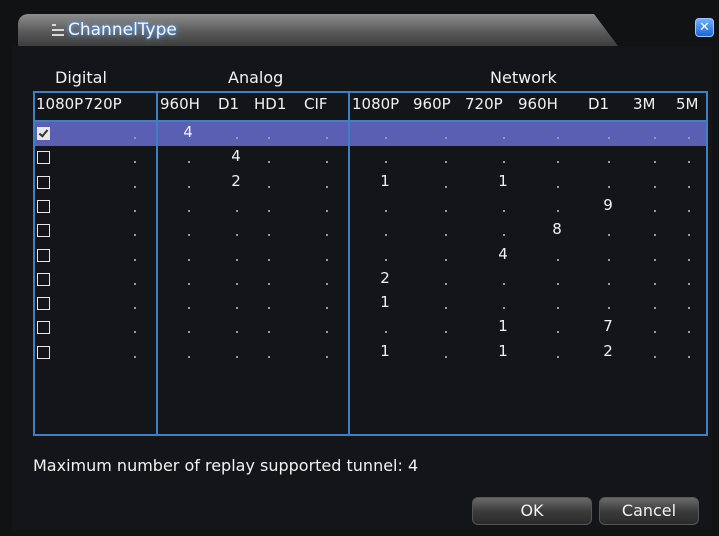  What do you see at coordinates (557, 229) in the screenshot?
I see `cell-value: 8` at bounding box center [557, 229].